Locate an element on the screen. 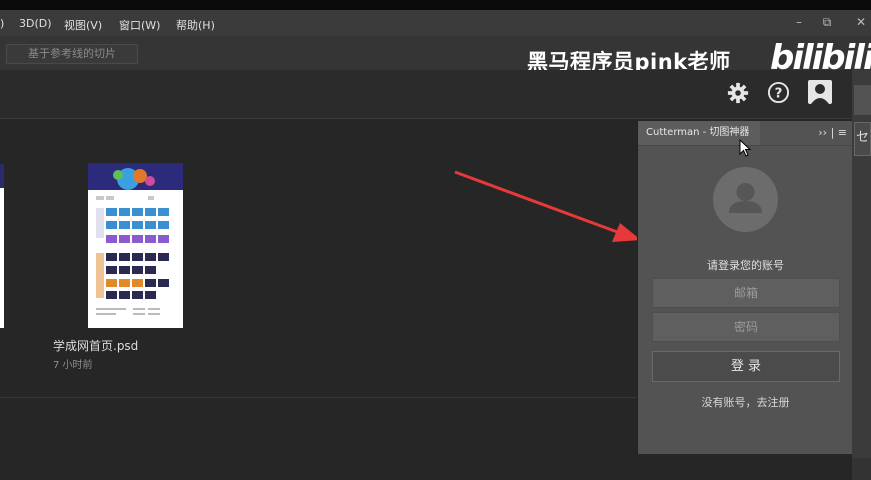 This screenshot has width=871, height=480. login-title: 请登录您的账号 is located at coordinates (745, 265).